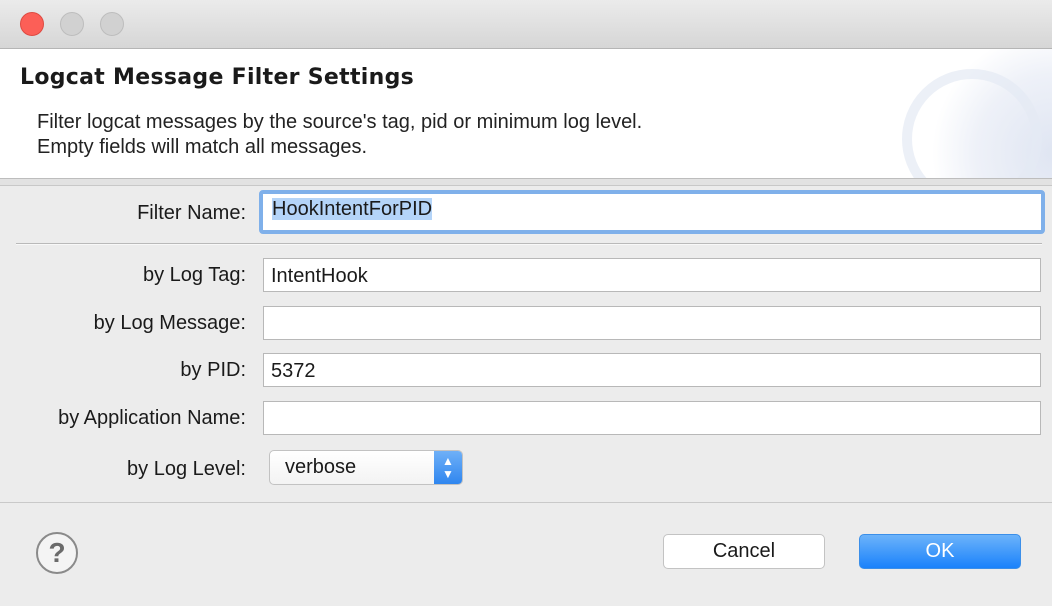 The width and height of the screenshot is (1052, 606). Describe the element at coordinates (744, 551) in the screenshot. I see `cancel-button: Cancel` at that location.